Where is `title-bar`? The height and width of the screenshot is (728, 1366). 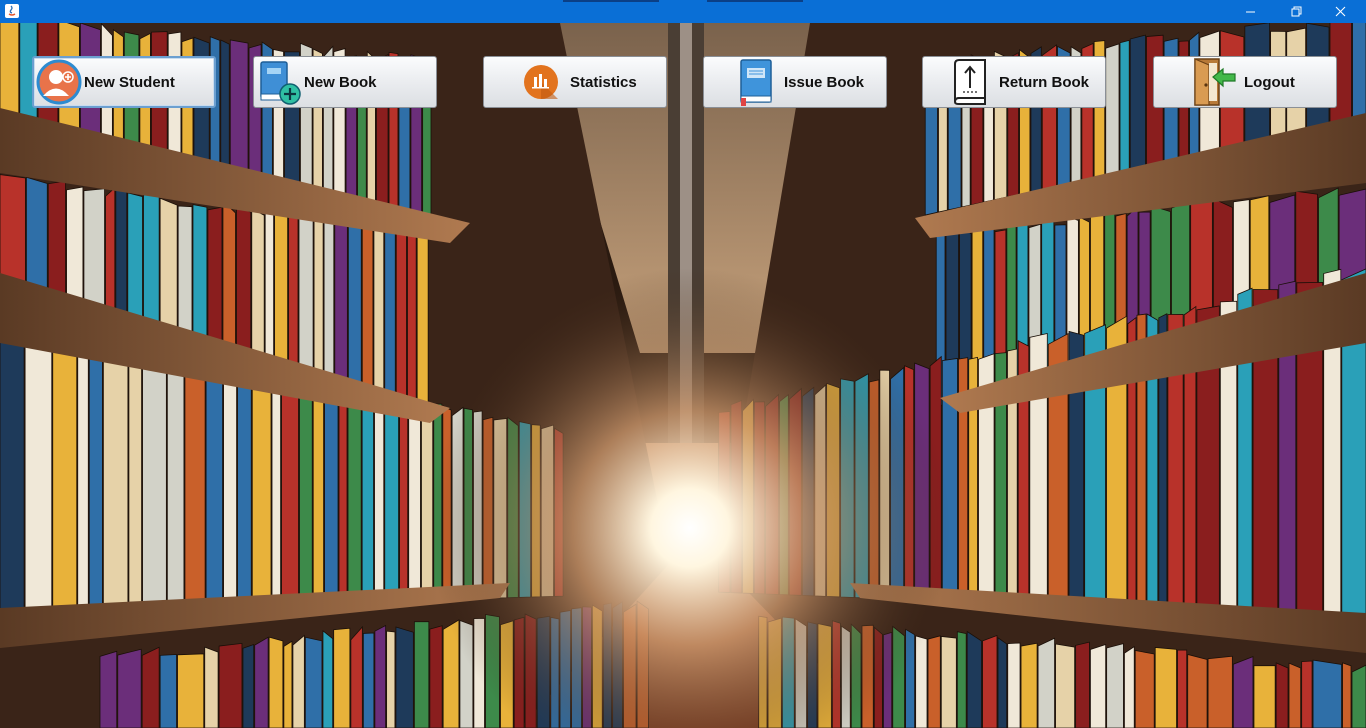
title-bar is located at coordinates (683, 11).